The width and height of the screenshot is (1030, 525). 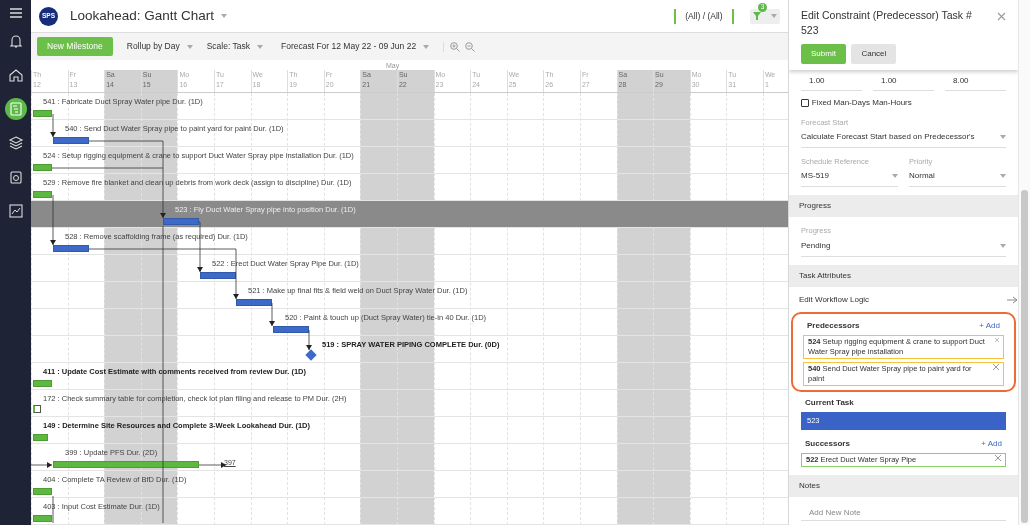 What do you see at coordinates (827, 443) in the screenshot?
I see `group-title: Successors` at bounding box center [827, 443].